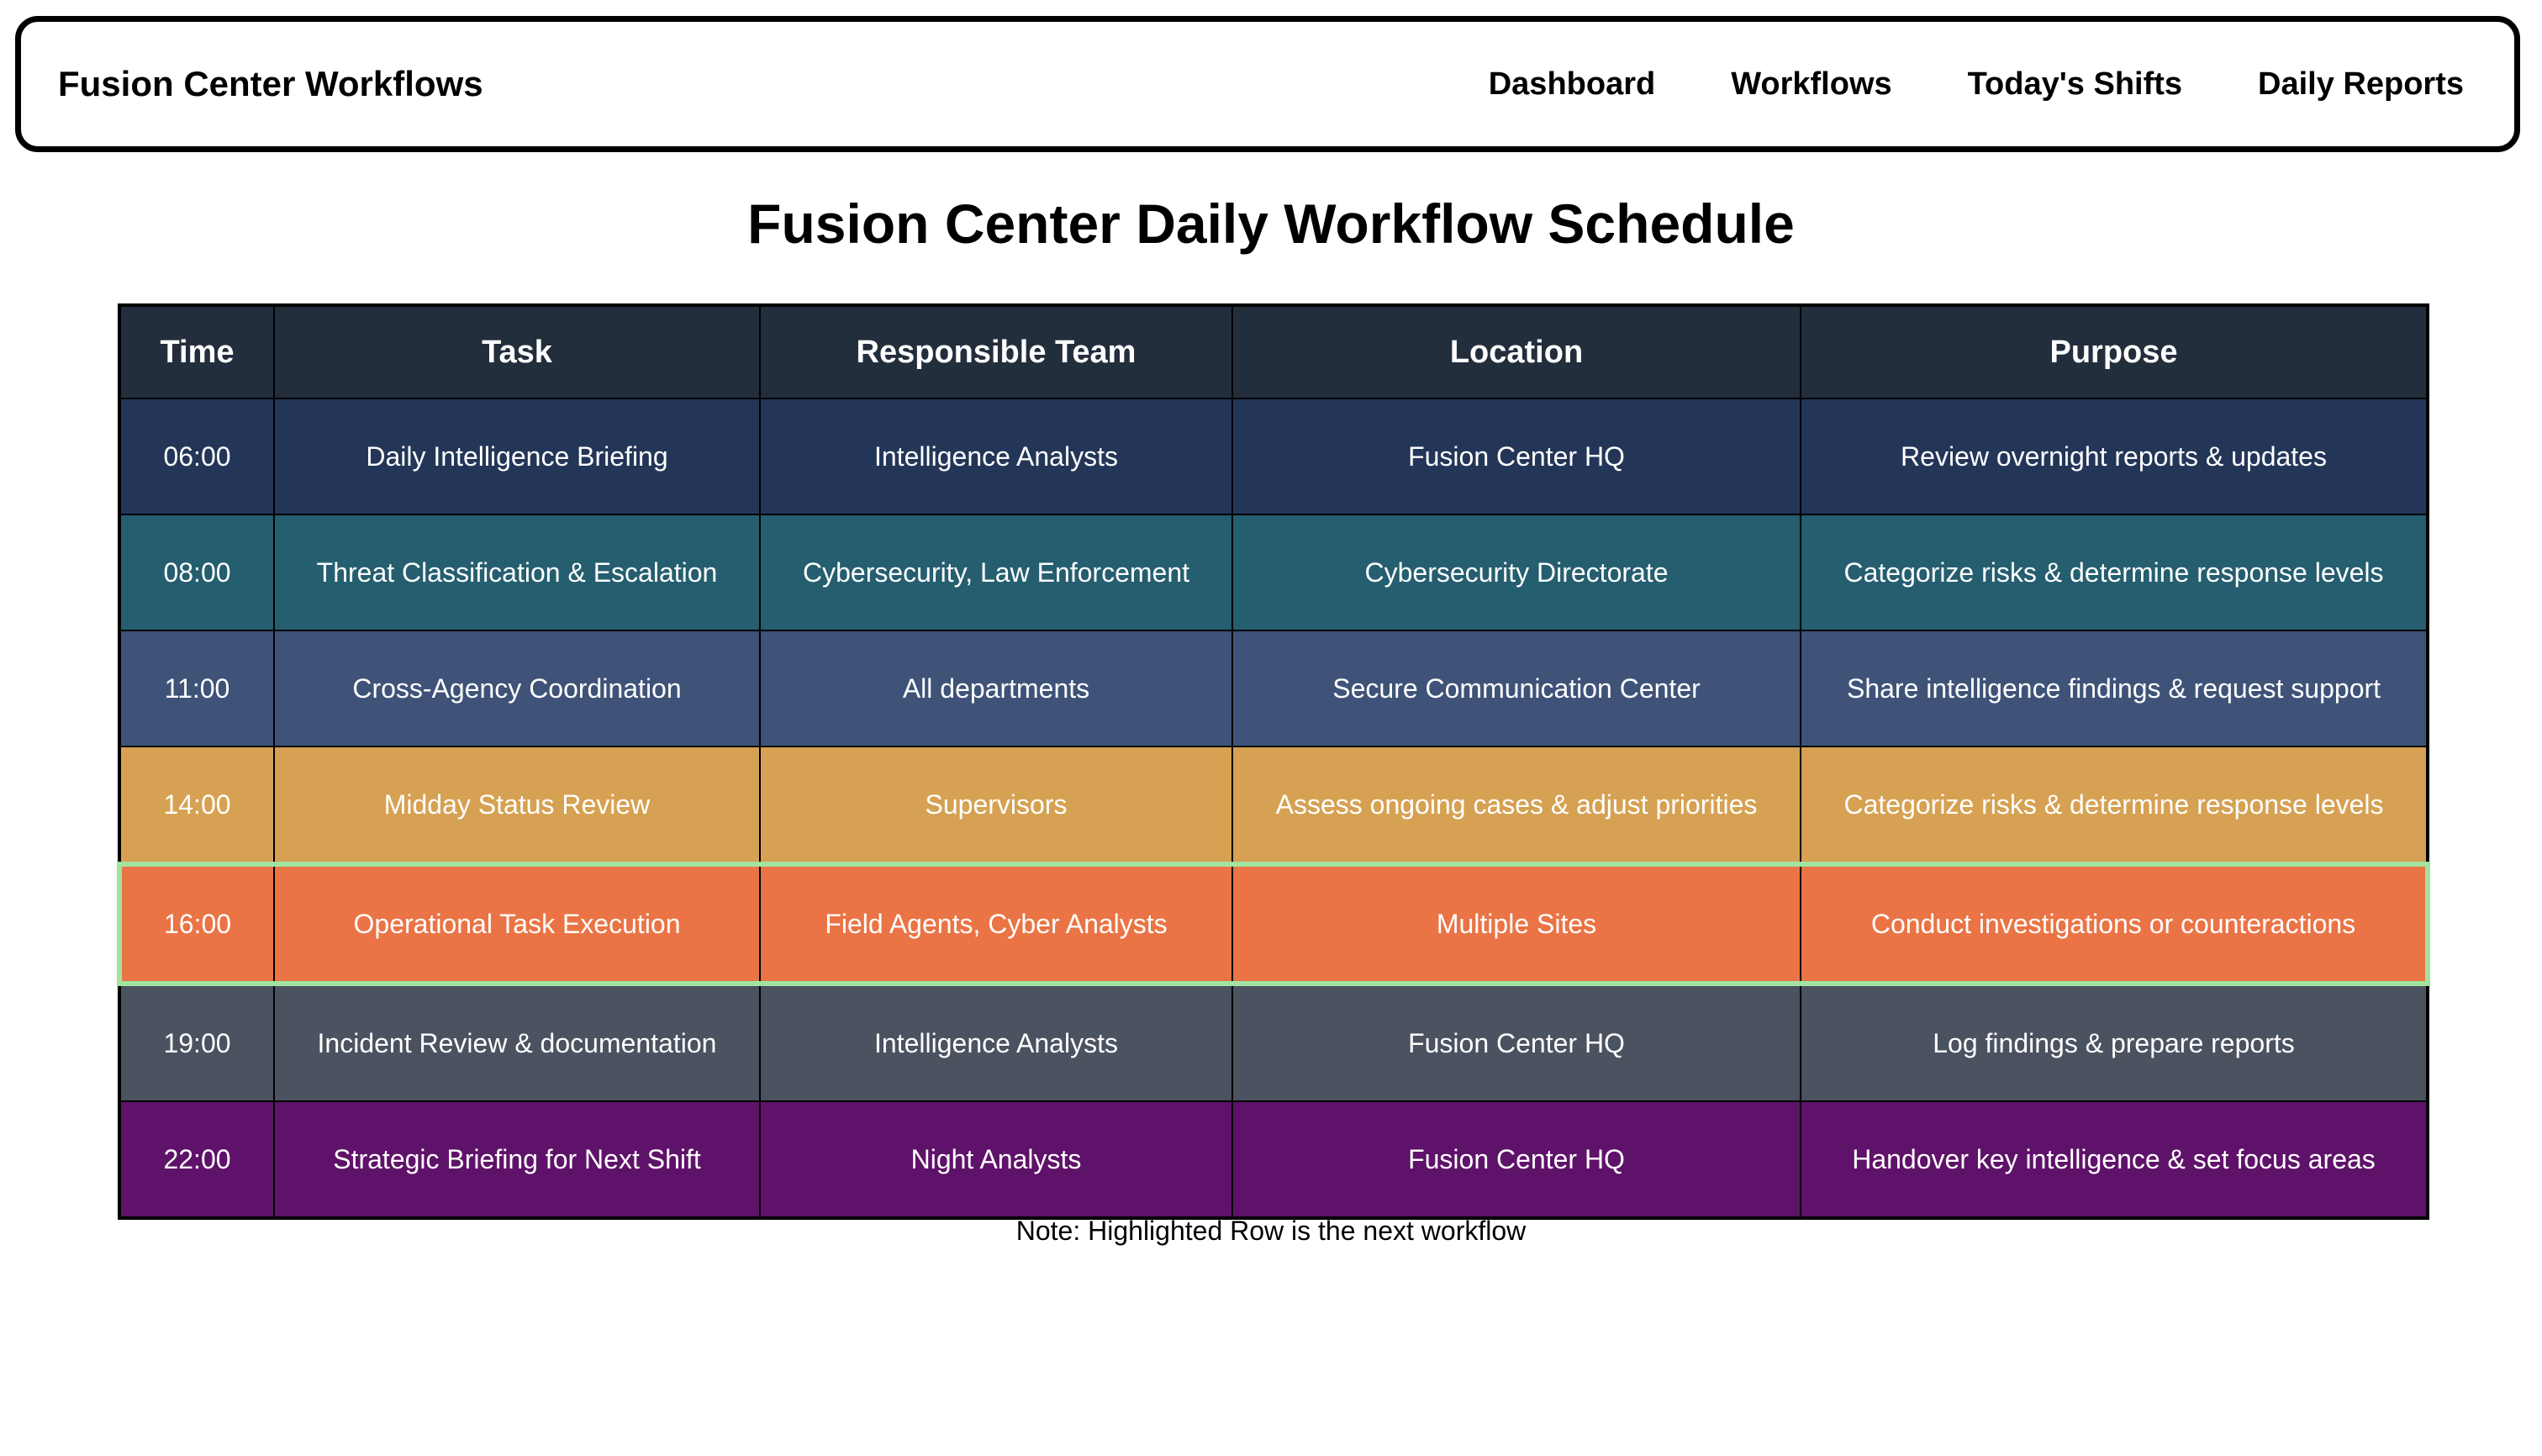  Describe the element at coordinates (197, 1159) in the screenshot. I see `cell-time: 22:00` at that location.